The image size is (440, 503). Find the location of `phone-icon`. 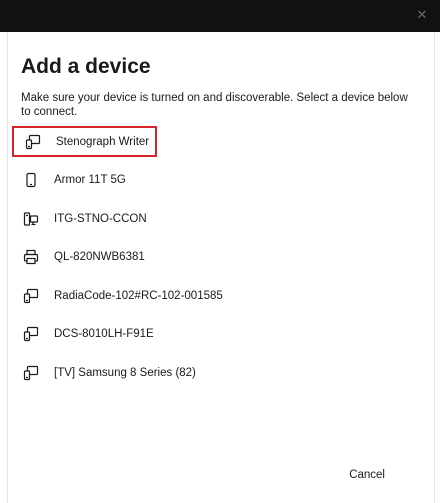

phone-icon is located at coordinates (31, 180).